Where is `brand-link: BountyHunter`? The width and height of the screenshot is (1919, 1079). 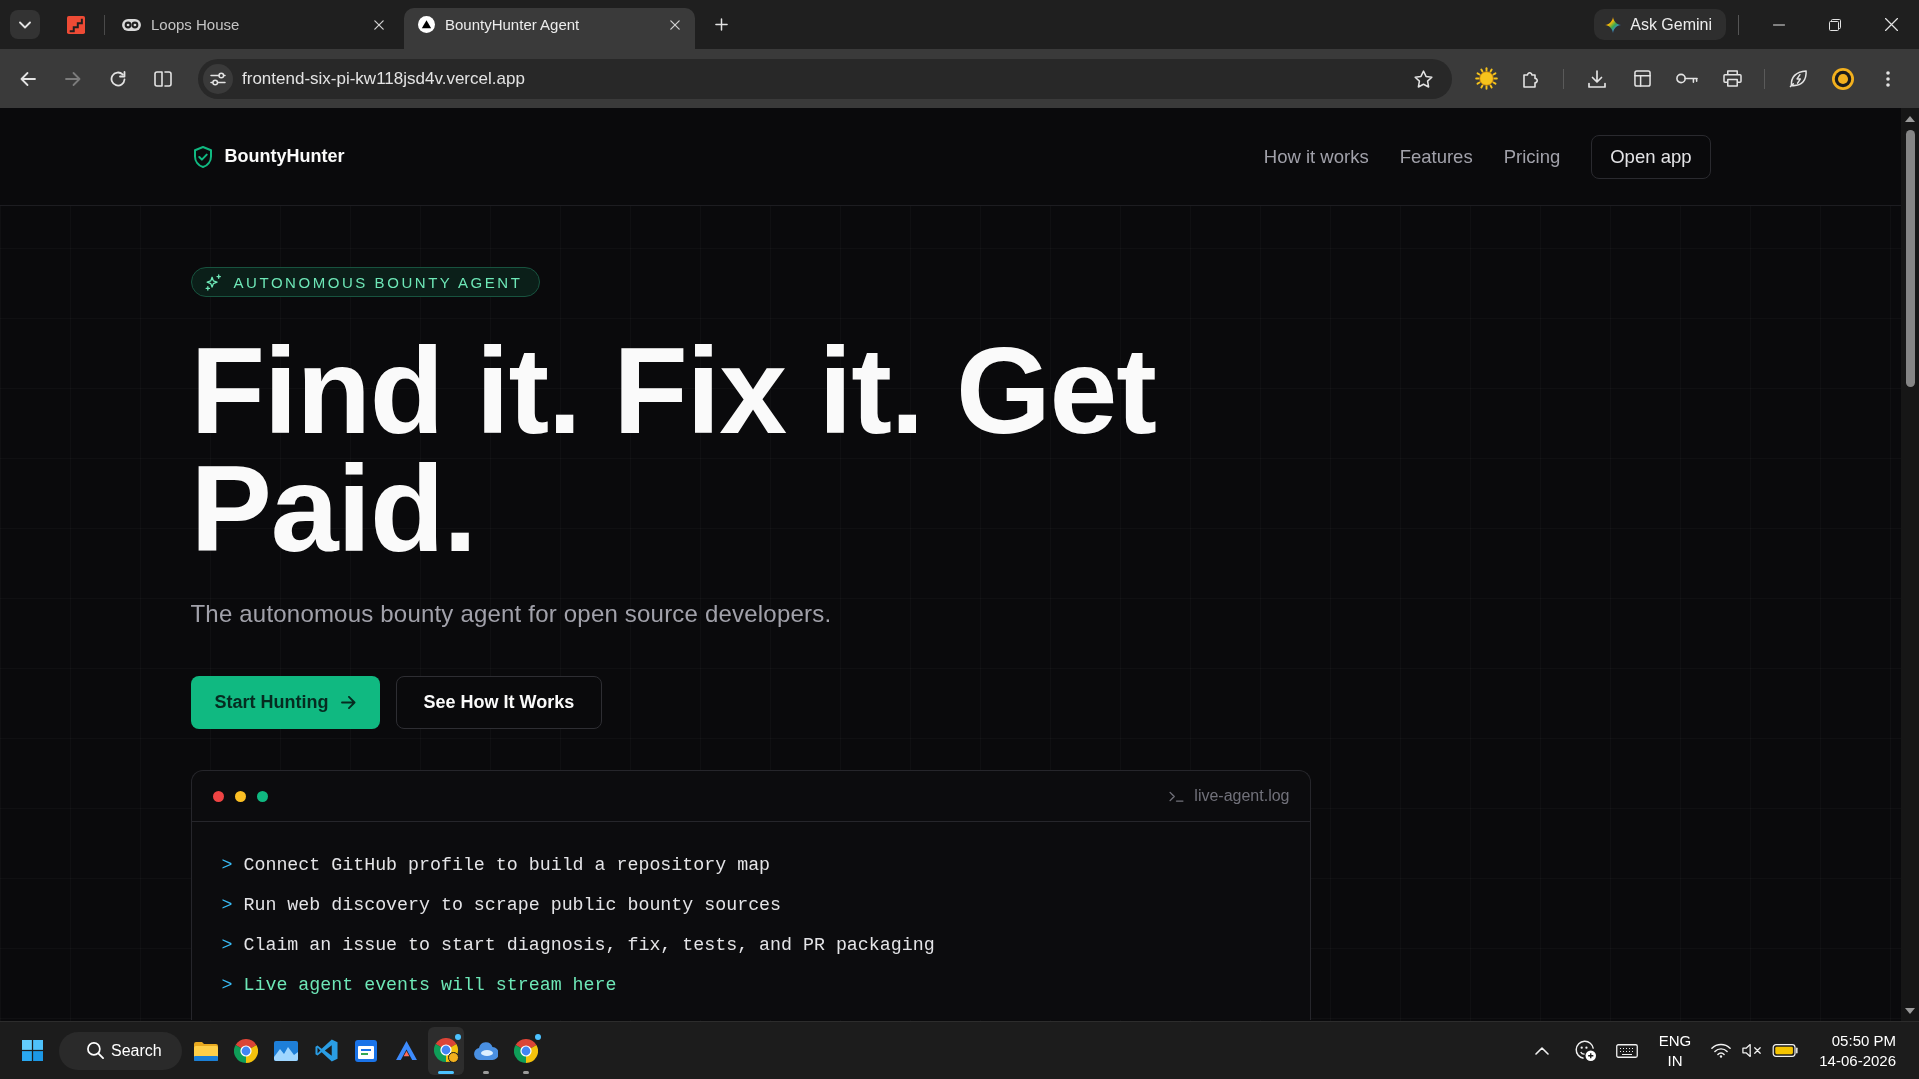
brand-link: BountyHunter is located at coordinates (268, 156).